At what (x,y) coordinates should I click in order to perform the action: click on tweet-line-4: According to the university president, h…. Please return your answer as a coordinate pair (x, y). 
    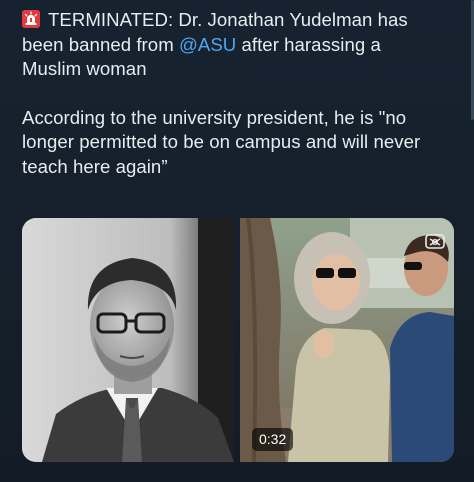
    Looking at the image, I should click on (214, 117).